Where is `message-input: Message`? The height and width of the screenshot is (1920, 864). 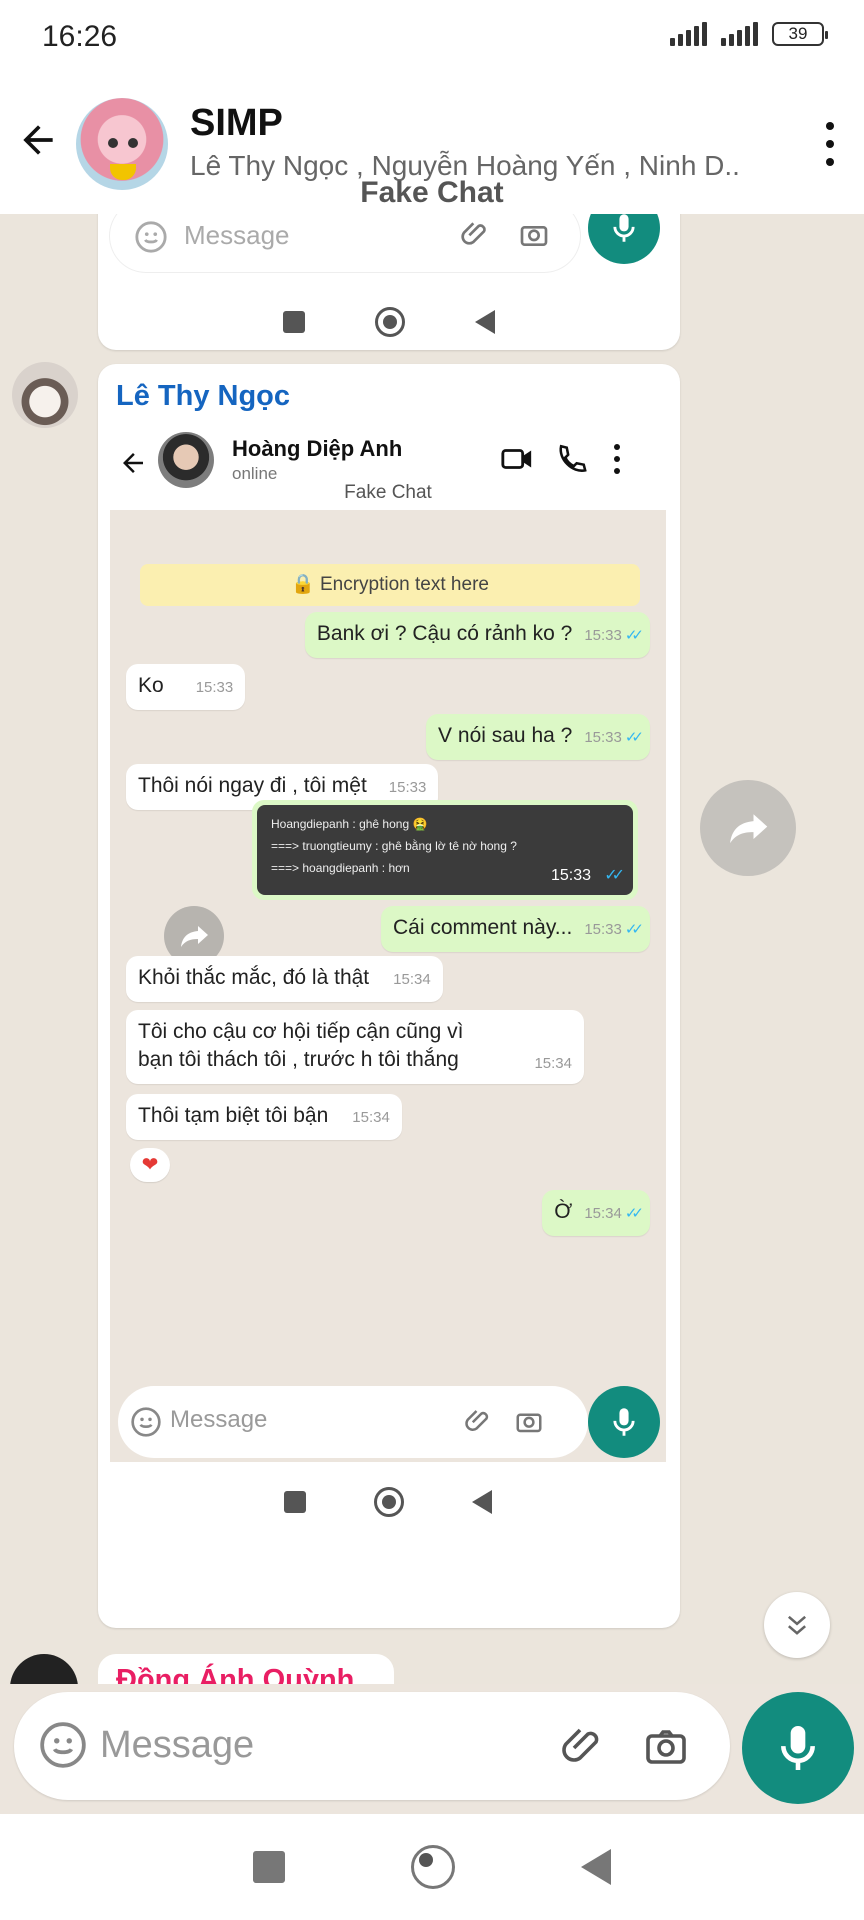
message-input: Message is located at coordinates (177, 1745).